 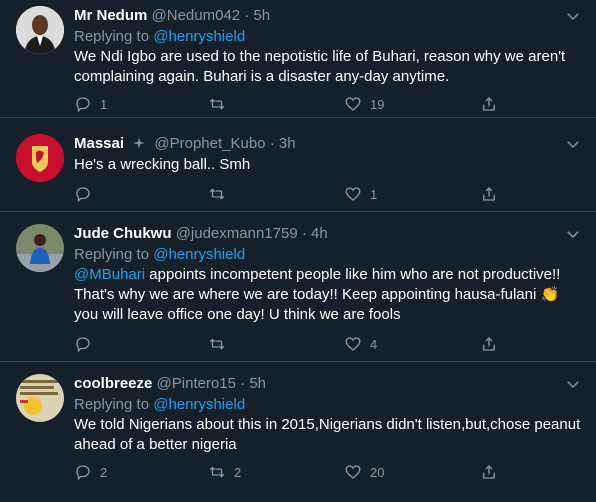 I want to click on reply-count: 2, so click(x=104, y=472).